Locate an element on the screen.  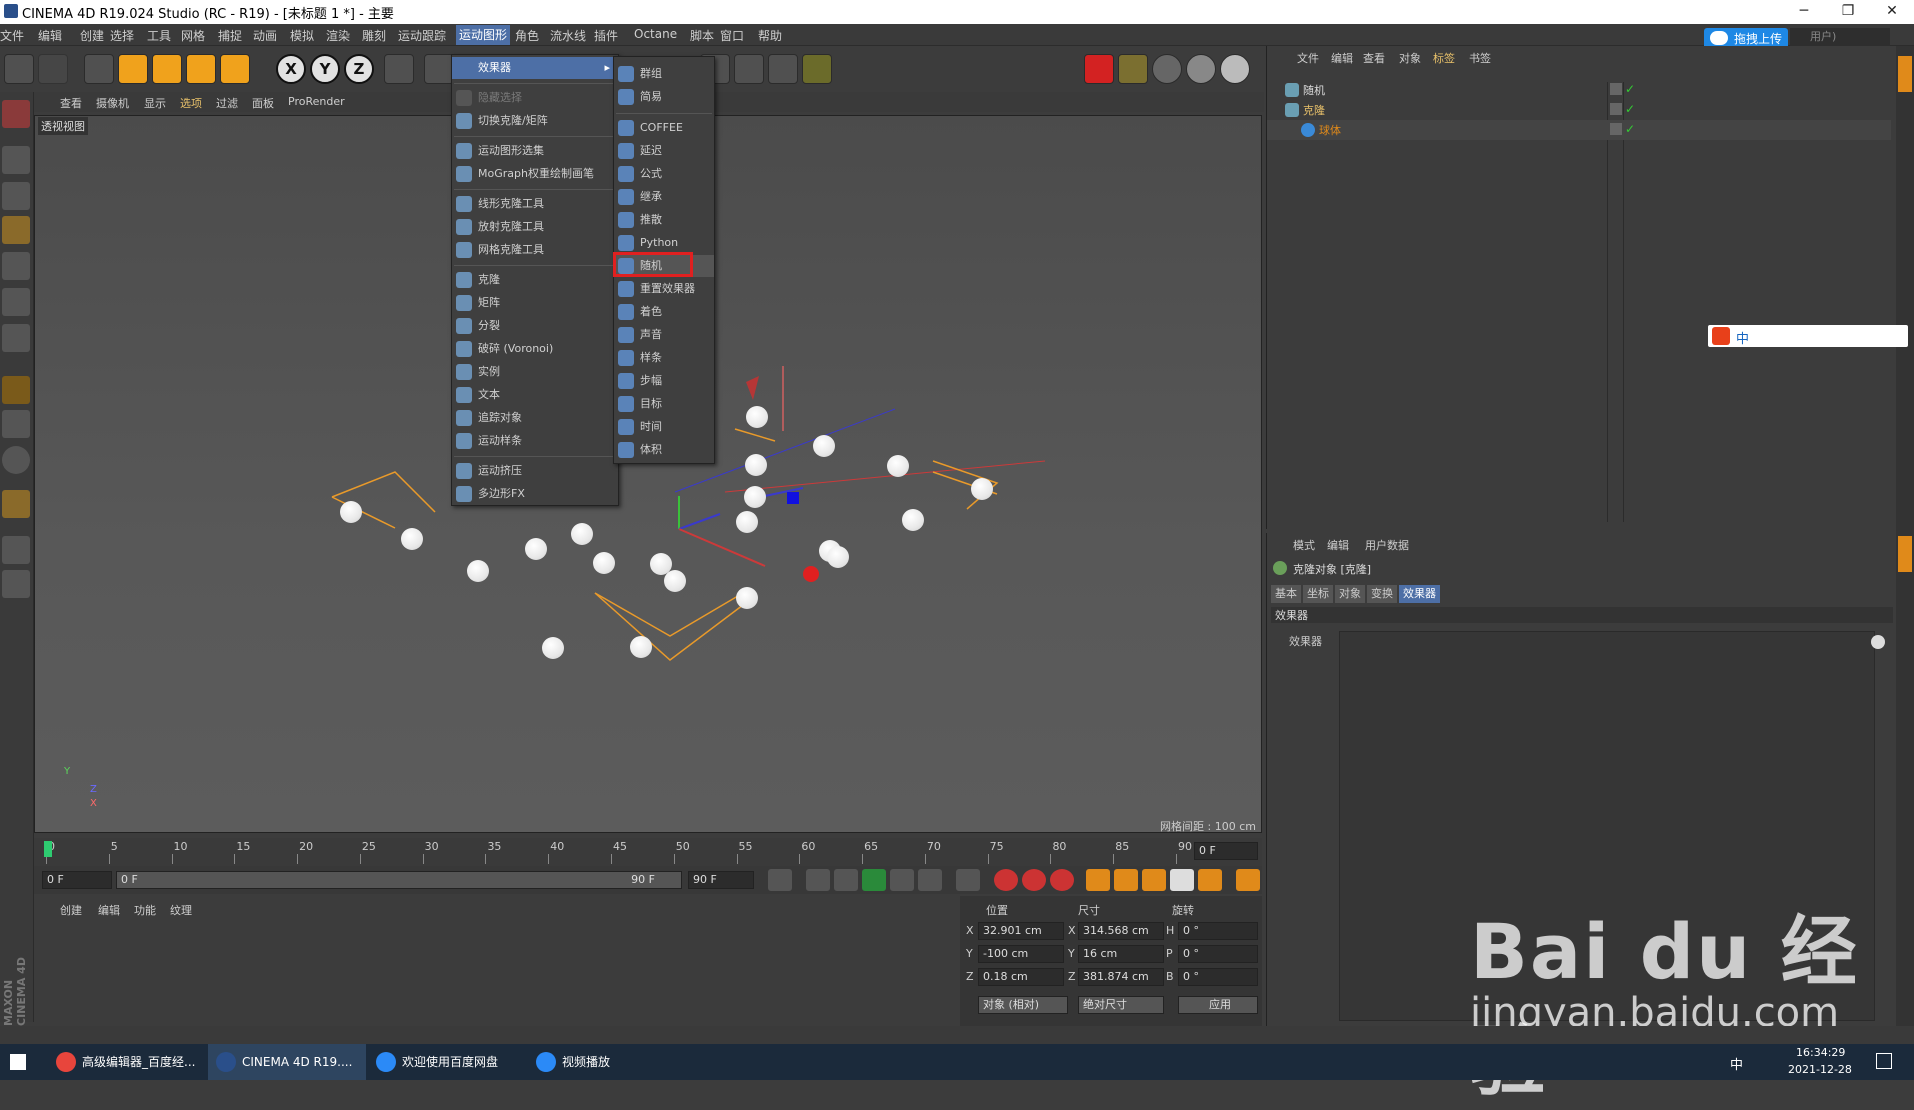
mograph-menu-item: 实例 is located at coordinates (535, 372).